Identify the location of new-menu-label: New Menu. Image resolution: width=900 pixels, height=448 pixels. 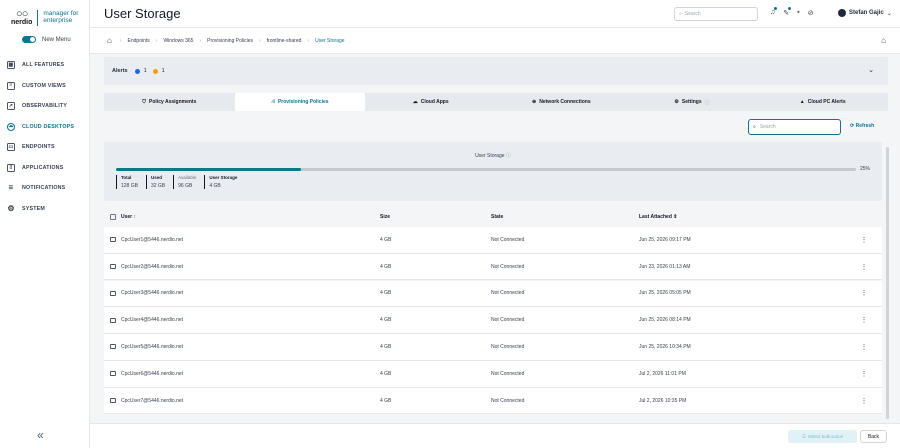
(56, 39).